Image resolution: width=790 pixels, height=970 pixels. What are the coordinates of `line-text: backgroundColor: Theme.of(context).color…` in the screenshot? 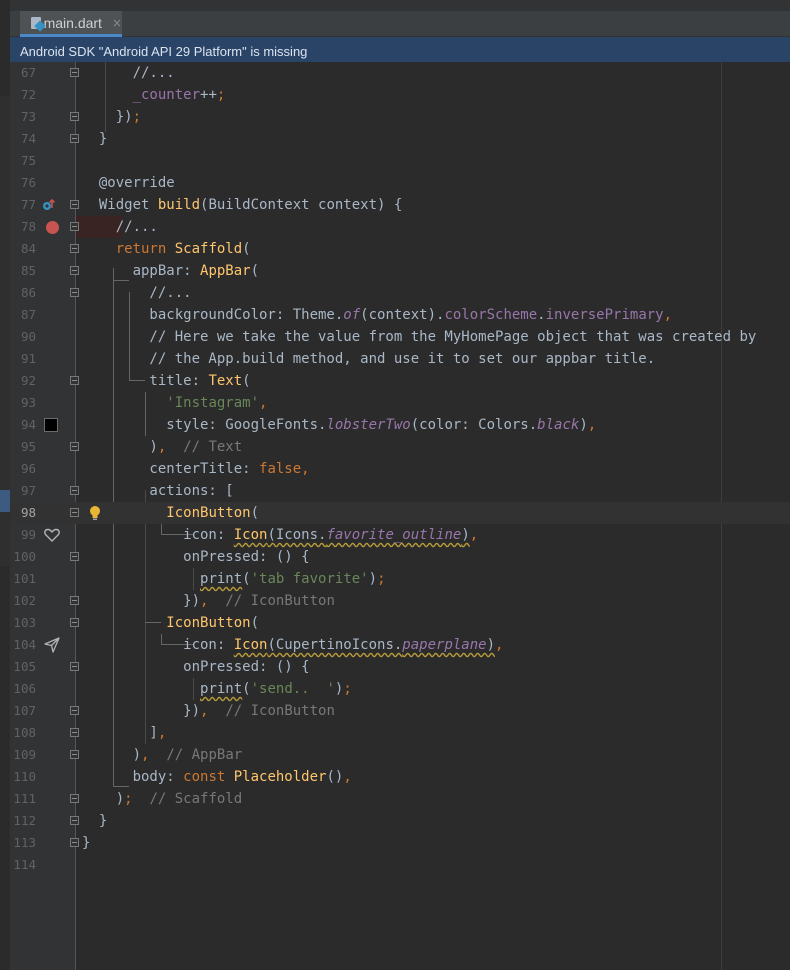 It's located at (377, 315).